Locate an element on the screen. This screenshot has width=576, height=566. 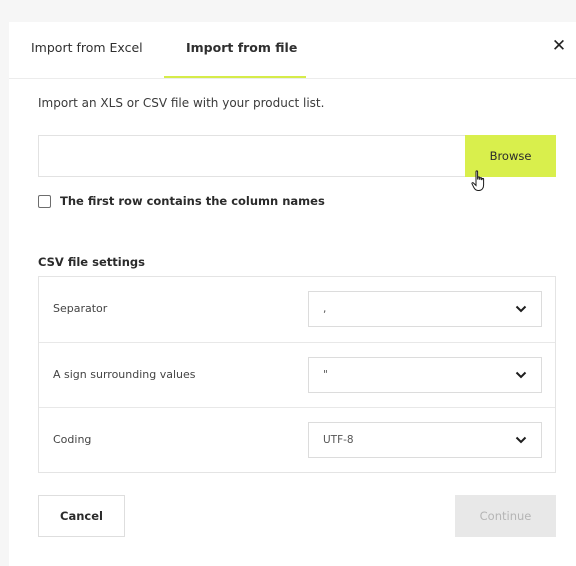
settings-row-separator: Separator , is located at coordinates (297, 309).